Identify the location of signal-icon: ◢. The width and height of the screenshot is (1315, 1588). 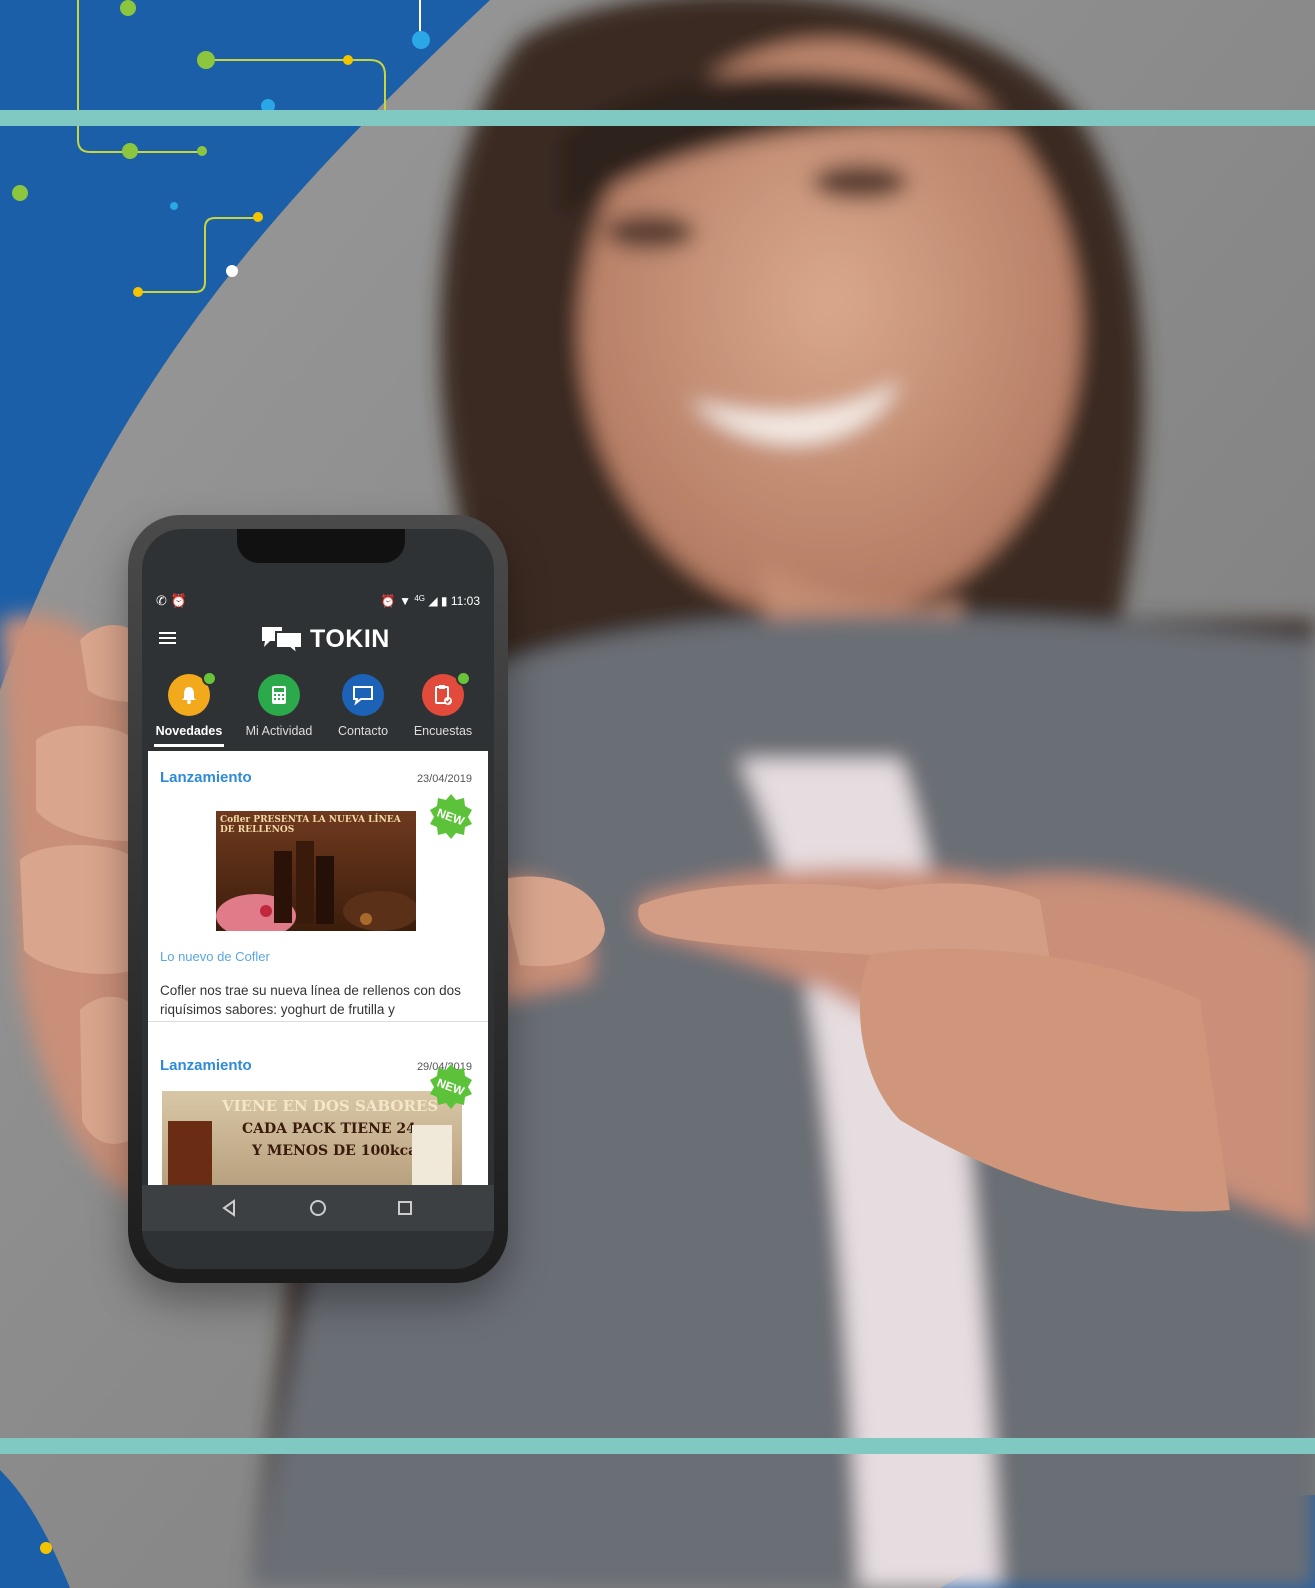
(433, 601).